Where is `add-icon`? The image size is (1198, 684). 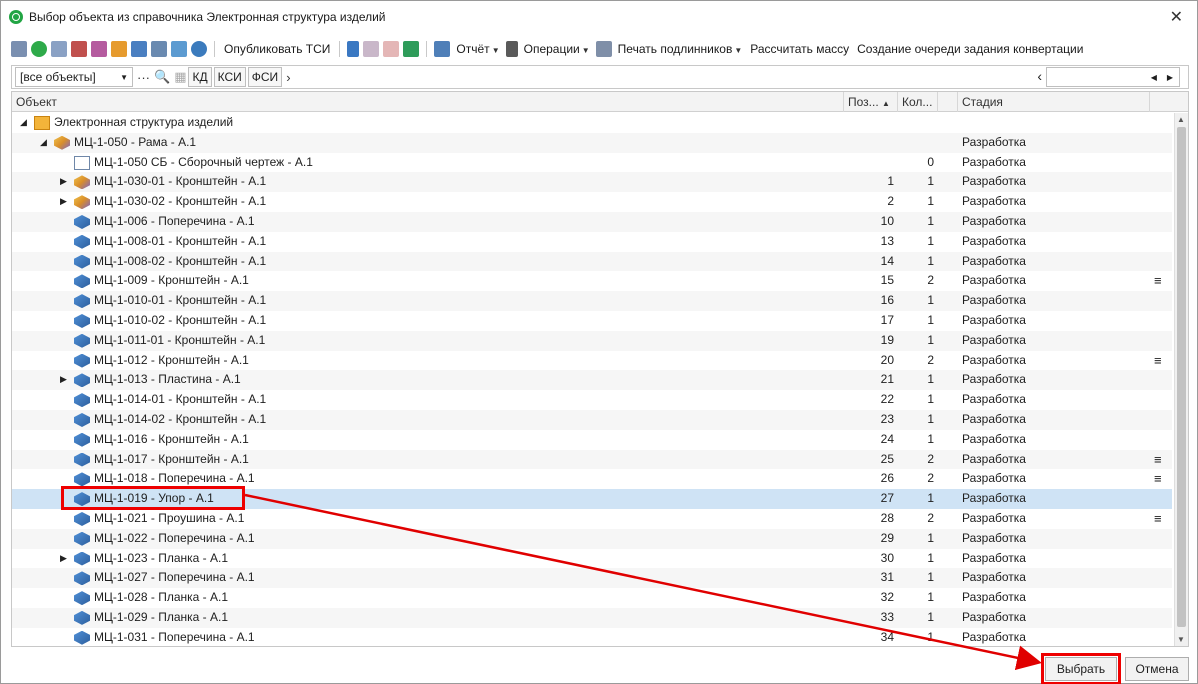 add-icon is located at coordinates (39, 49).